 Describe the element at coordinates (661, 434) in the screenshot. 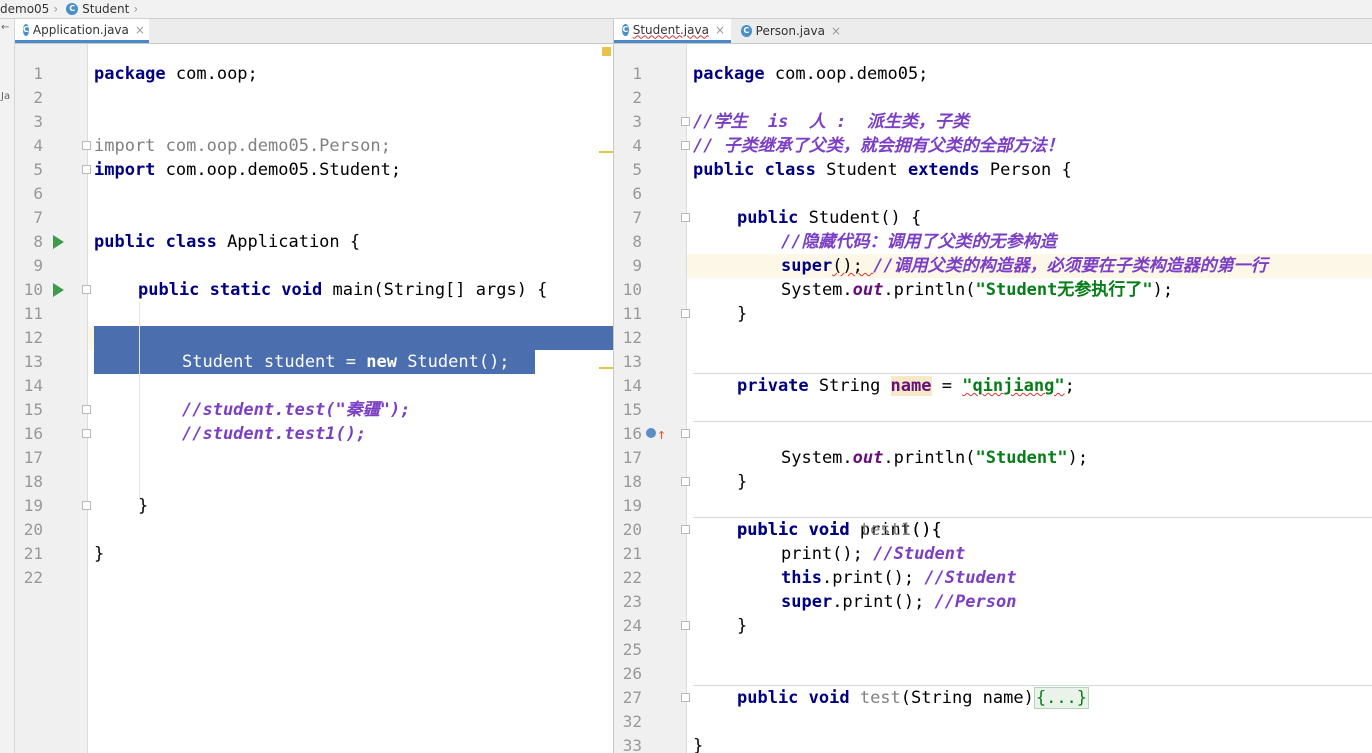

I see `up-arrow-icon: ↑` at that location.